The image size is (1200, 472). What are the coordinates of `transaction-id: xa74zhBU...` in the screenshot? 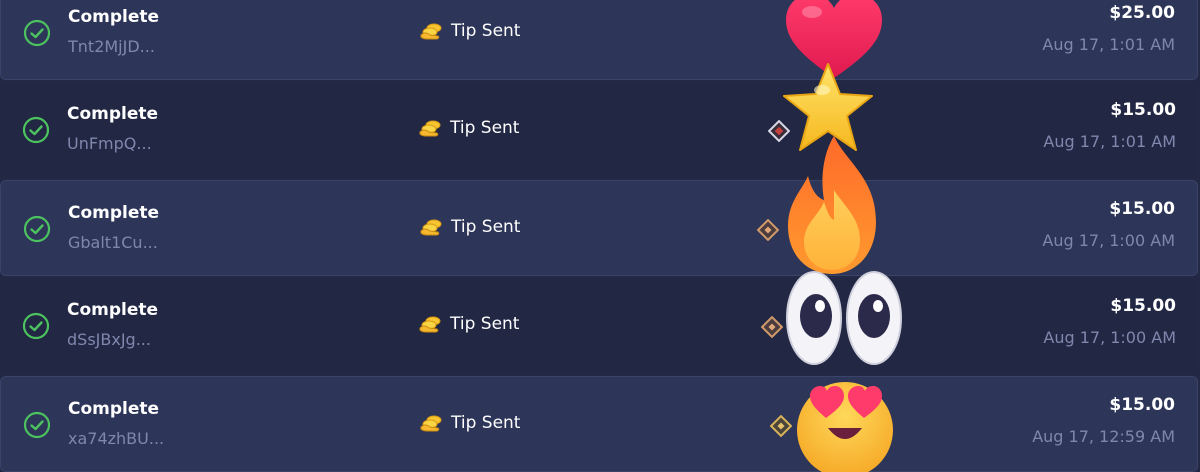 It's located at (116, 438).